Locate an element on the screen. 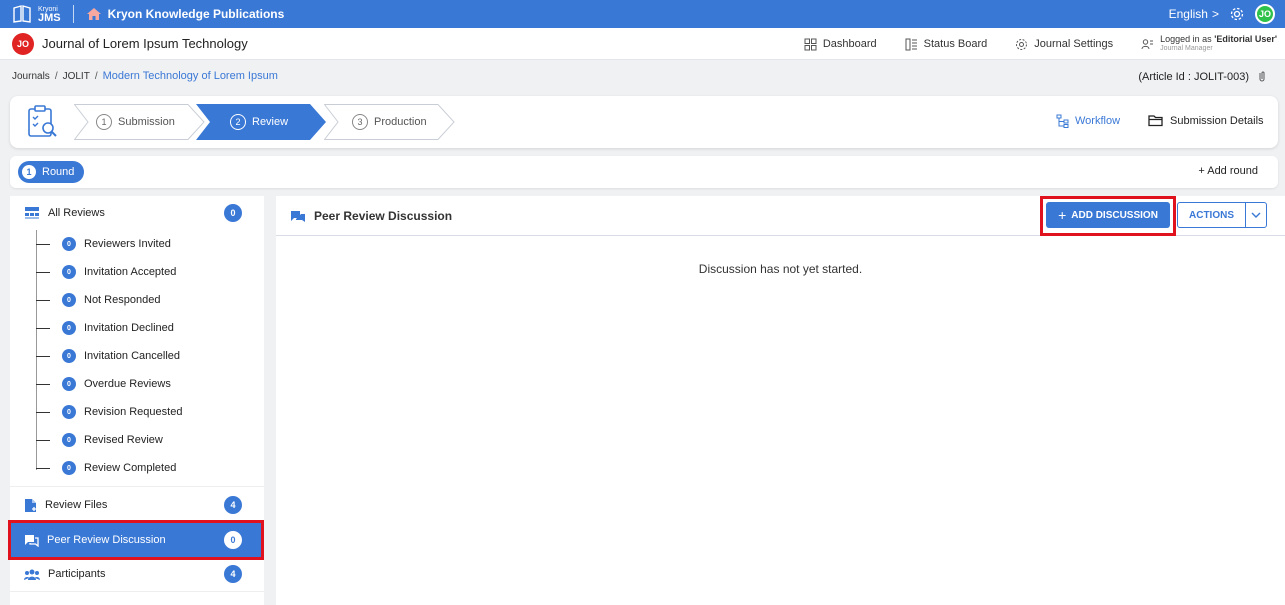 This screenshot has width=1285, height=605. nav-dashboard-label: Dashboard is located at coordinates (849, 44).